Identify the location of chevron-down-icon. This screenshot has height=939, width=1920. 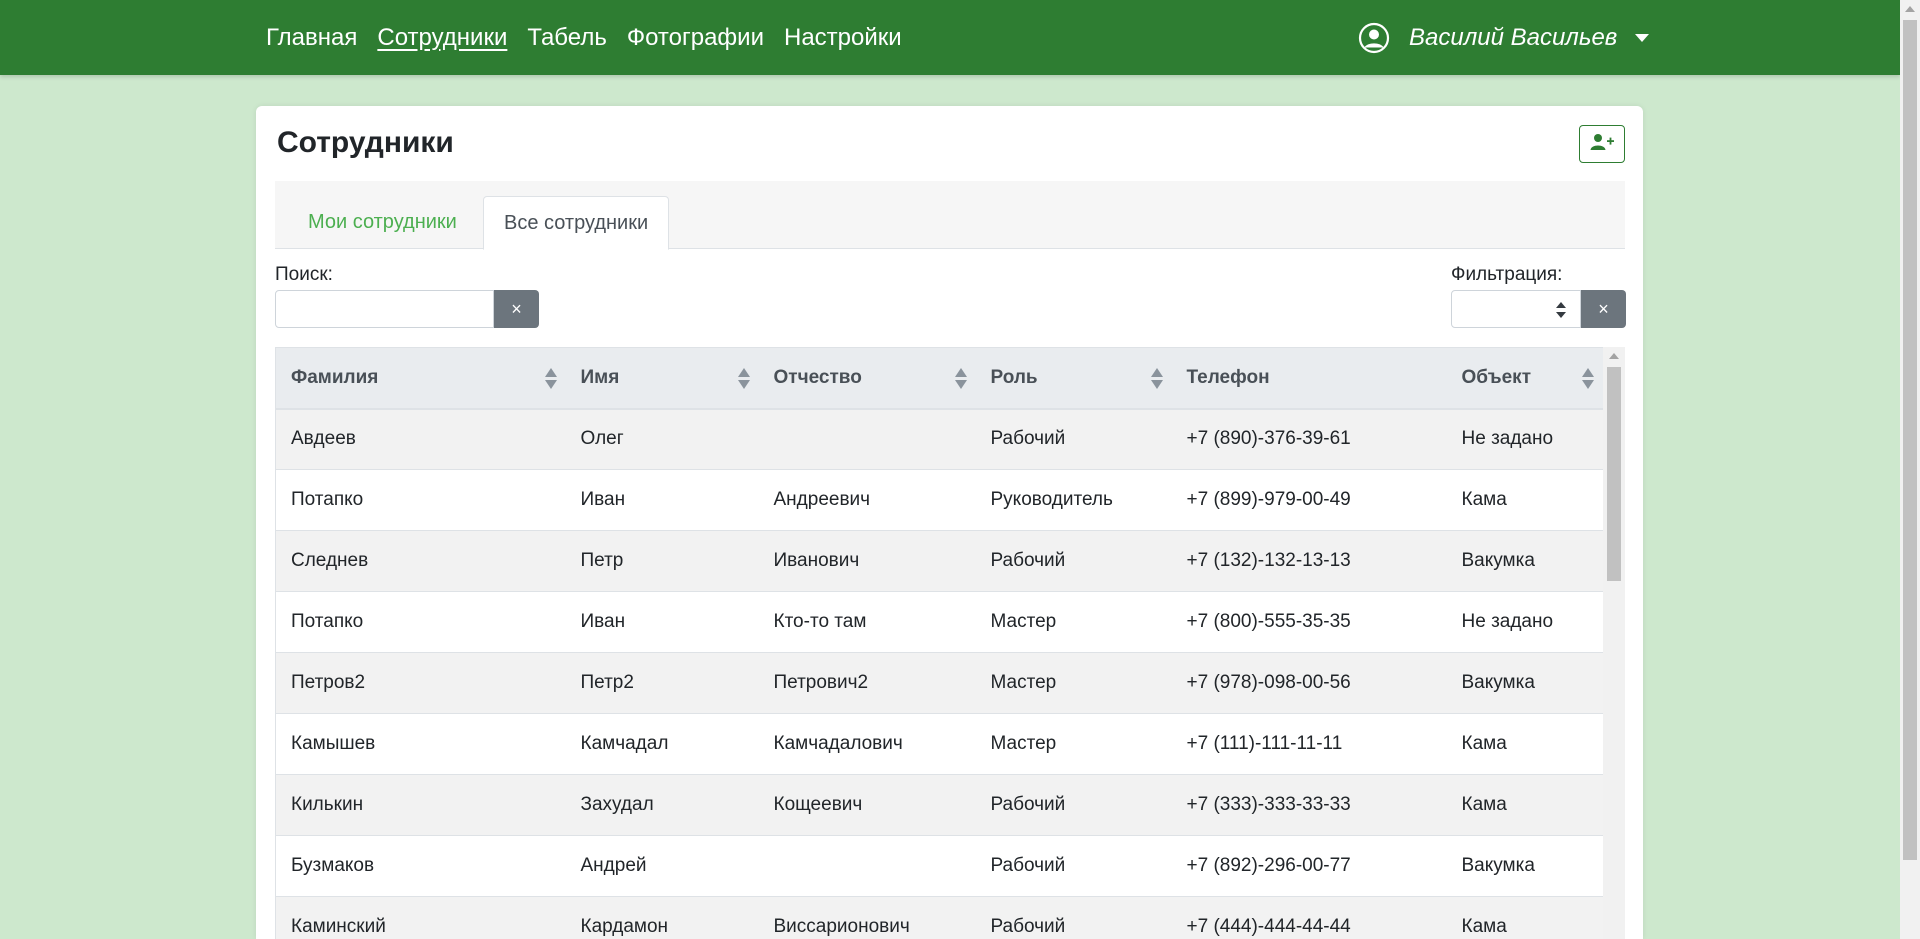
(1642, 37).